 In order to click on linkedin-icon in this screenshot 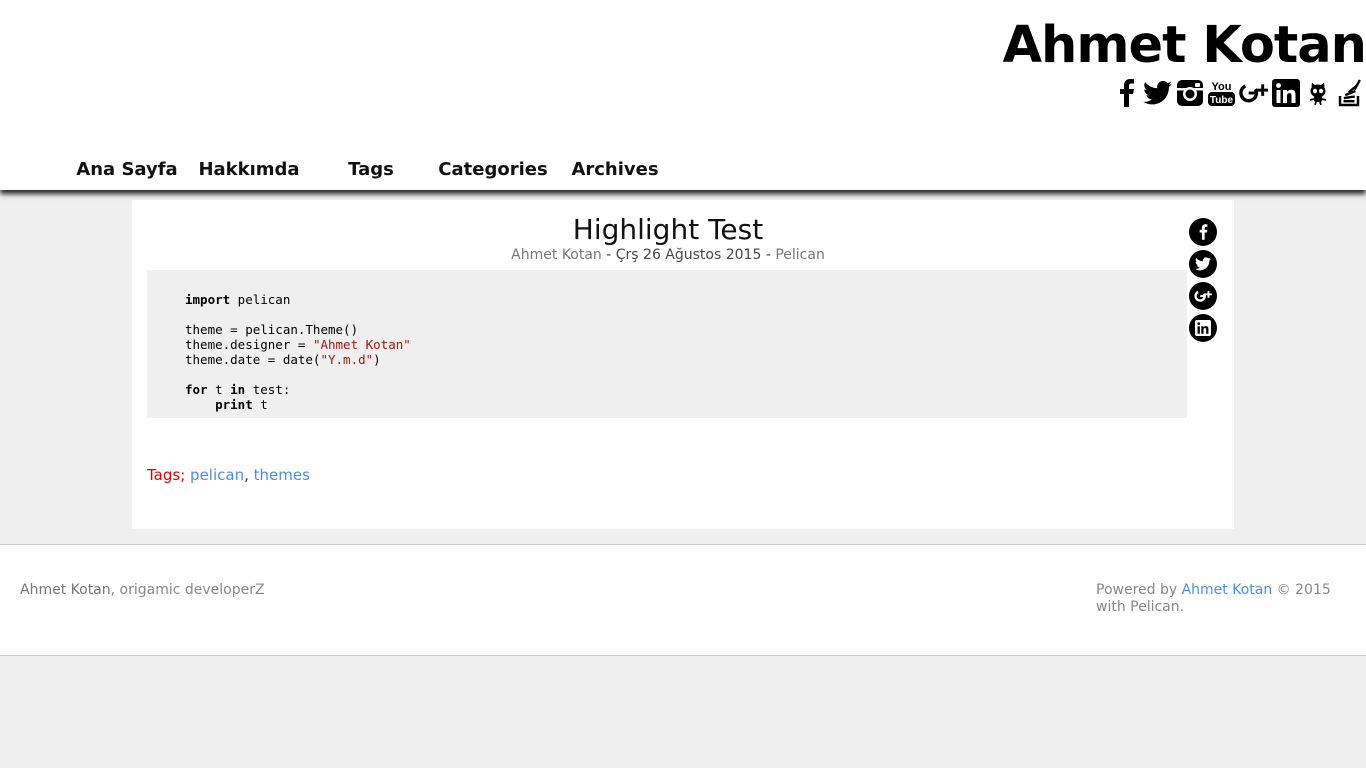, I will do `click(1285, 92)`.